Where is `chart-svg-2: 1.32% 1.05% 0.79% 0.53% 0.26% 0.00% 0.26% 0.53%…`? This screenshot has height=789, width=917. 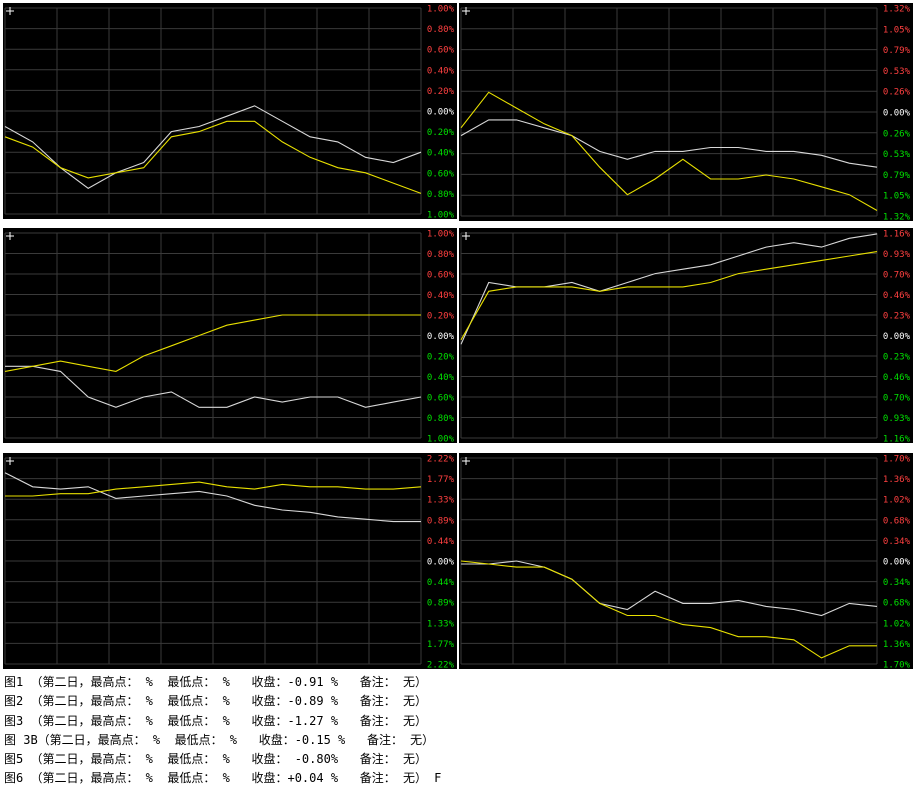
chart-svg-2: 1.32% 1.05% 0.79% 0.53% 0.26% 0.00% 0.26% 0.53%… is located at coordinates (685, 113).